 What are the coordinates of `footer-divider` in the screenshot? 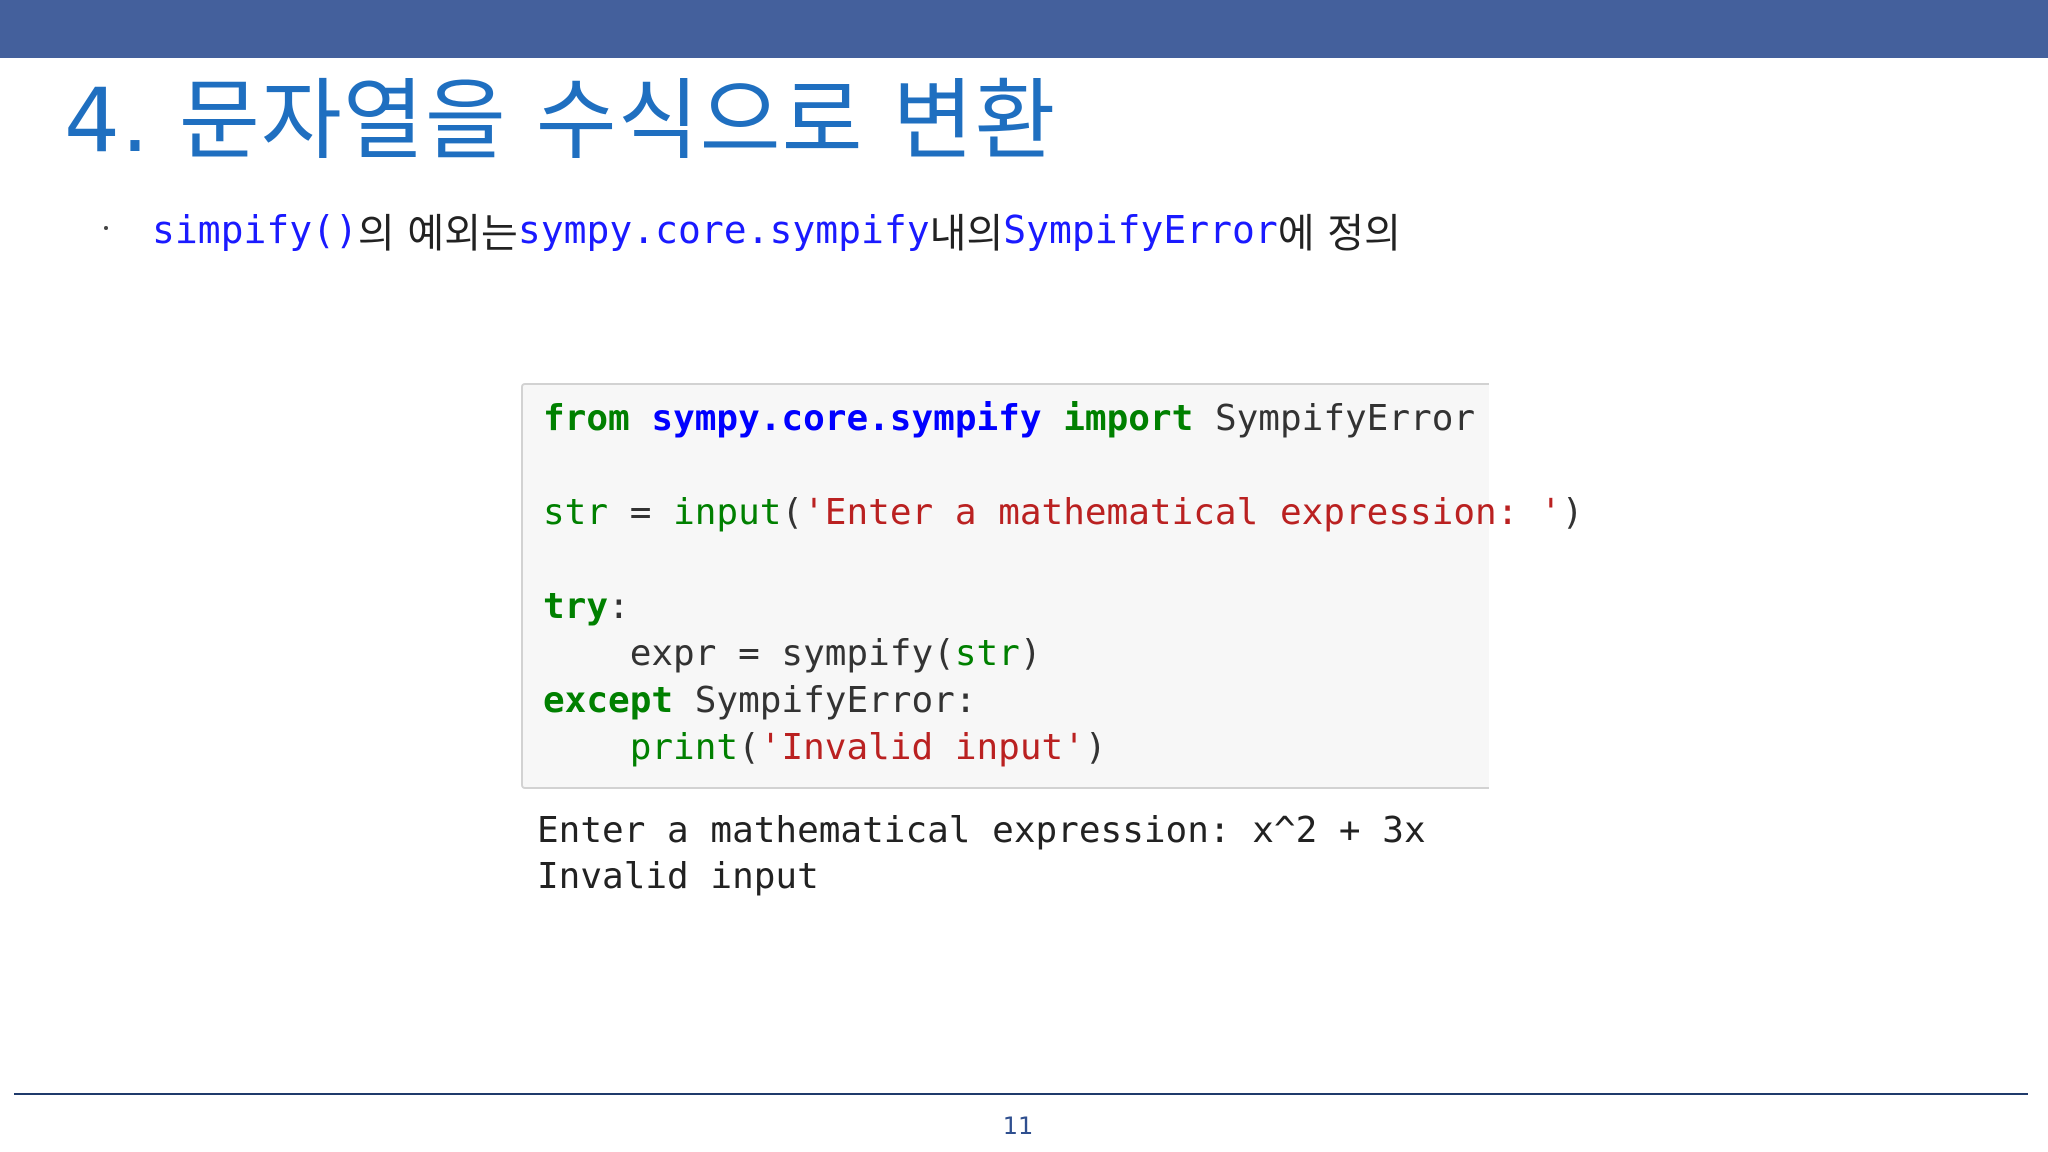 It's located at (1021, 1094).